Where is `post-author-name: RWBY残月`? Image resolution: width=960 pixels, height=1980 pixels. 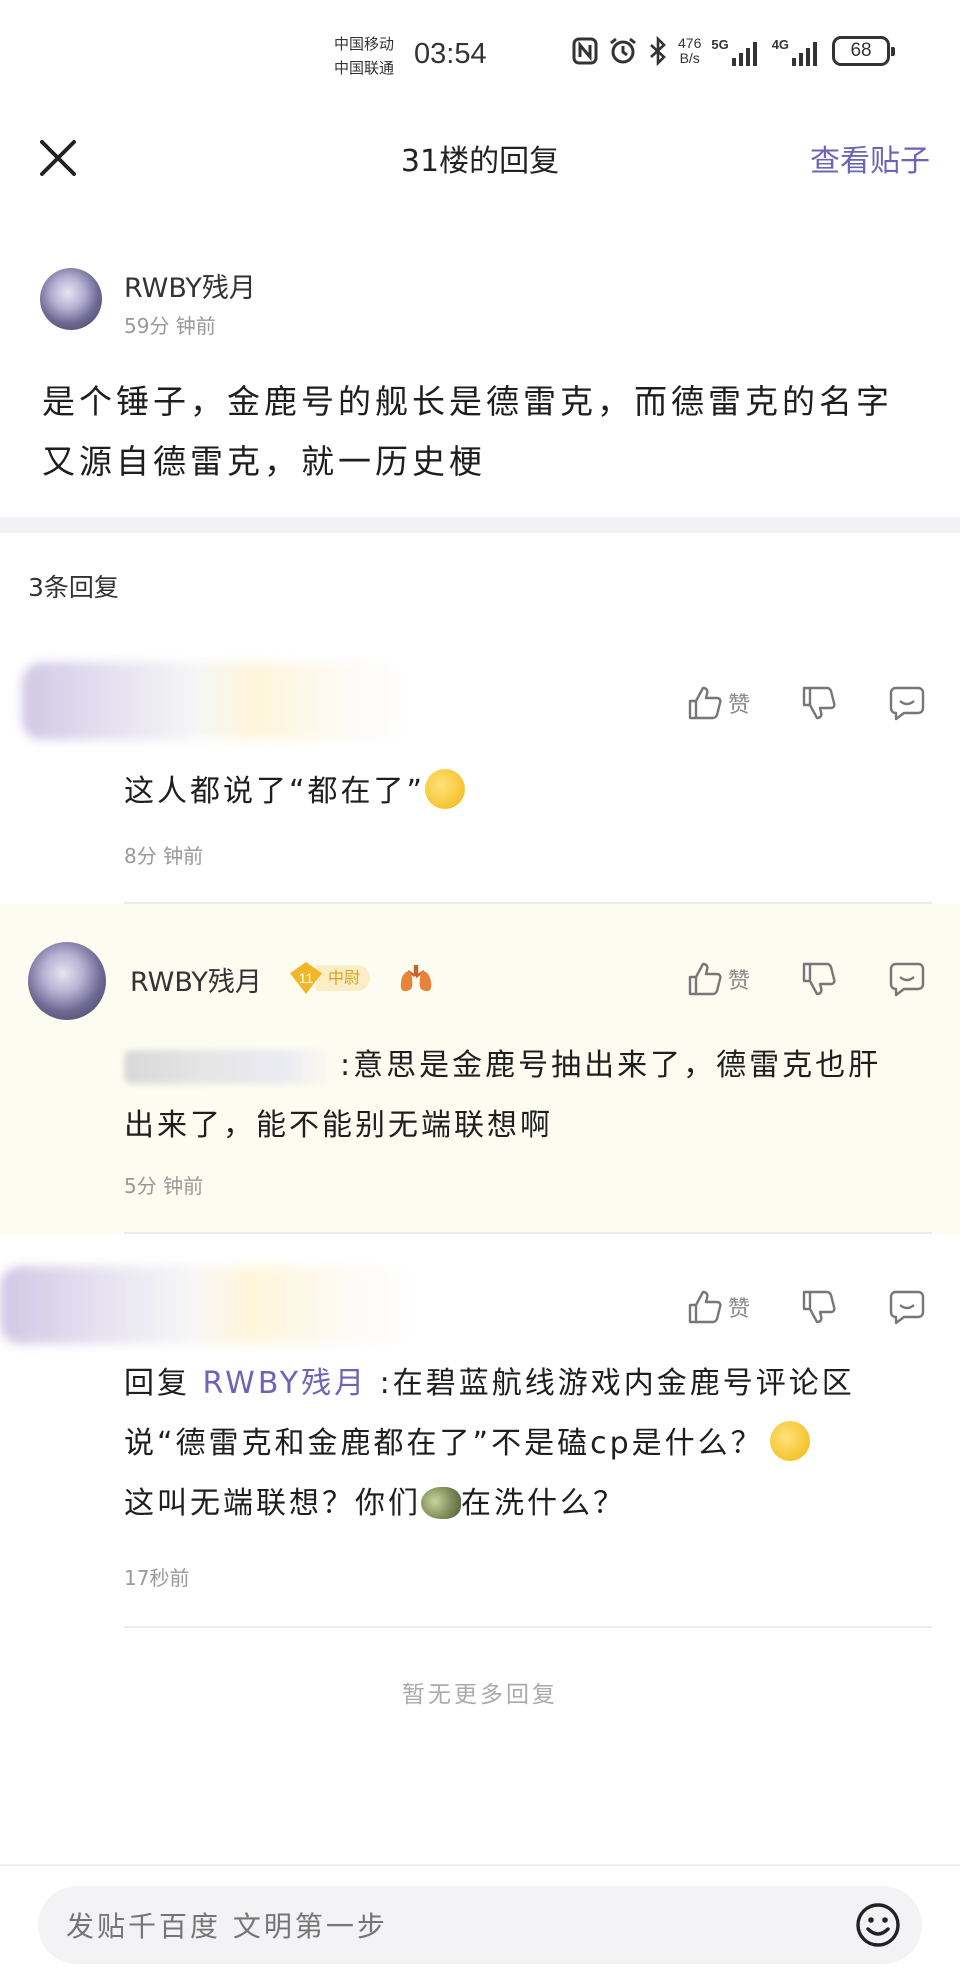
post-author-name: RWBY残月 is located at coordinates (190, 285).